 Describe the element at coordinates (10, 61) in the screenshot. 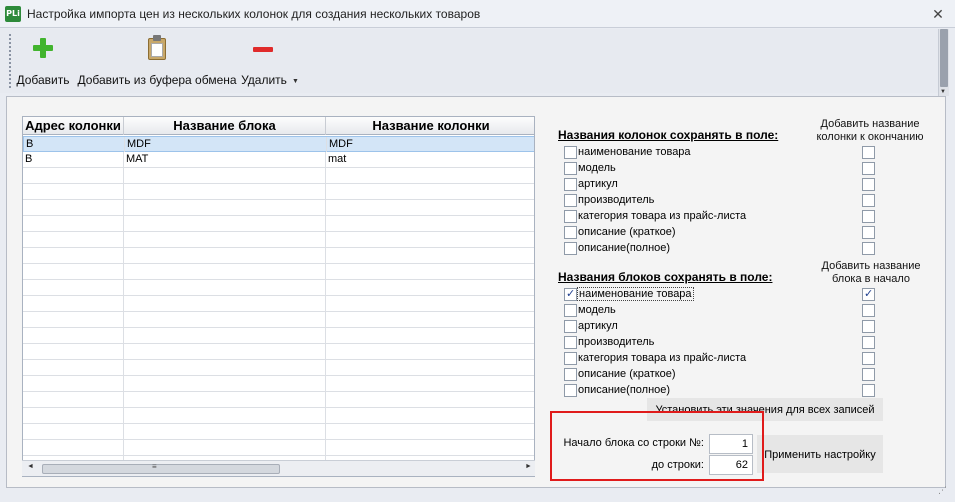

I see `toolbar-grip` at that location.